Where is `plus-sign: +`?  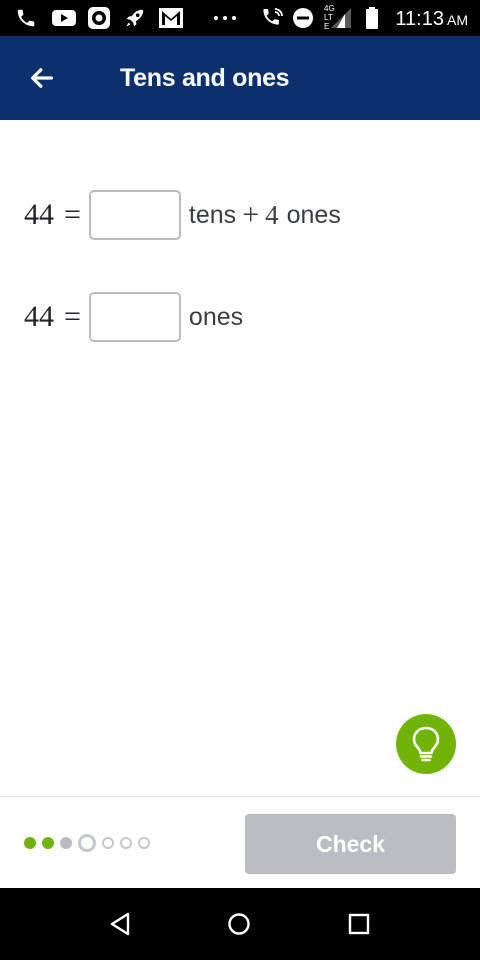 plus-sign: + is located at coordinates (251, 214).